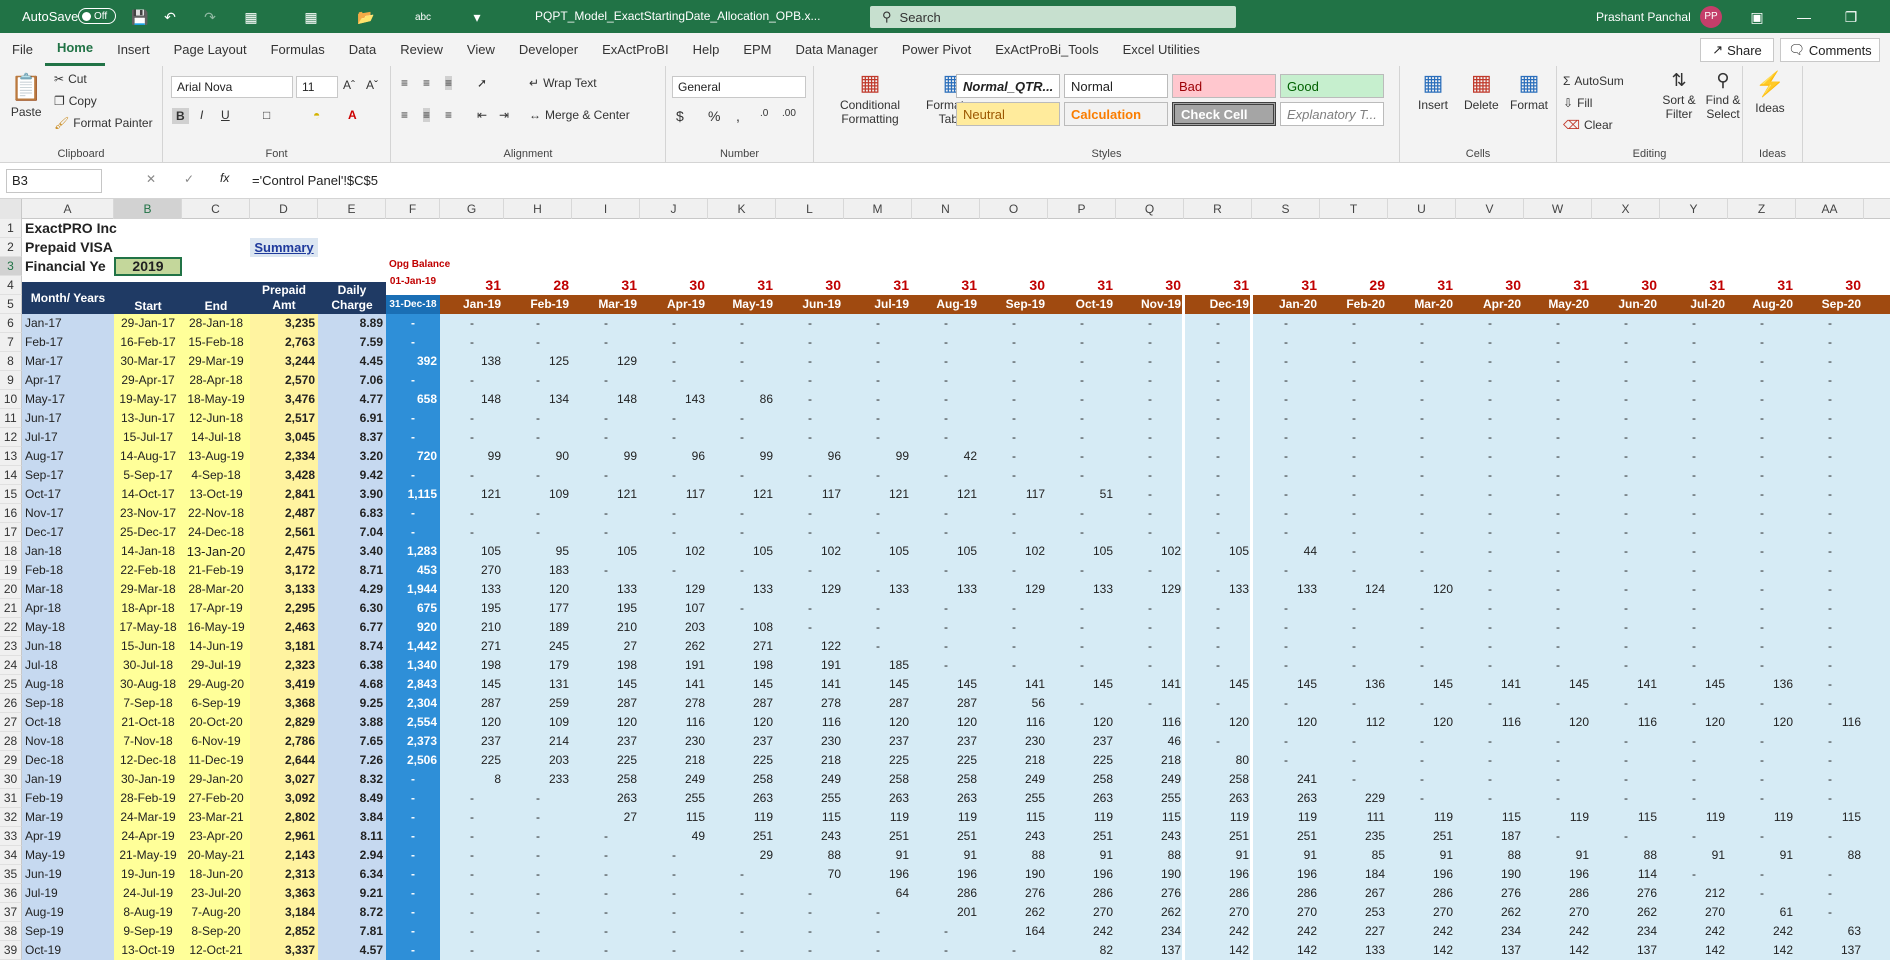  Describe the element at coordinates (606, 703) in the screenshot. I see `monthly-allocation: 287` at that location.